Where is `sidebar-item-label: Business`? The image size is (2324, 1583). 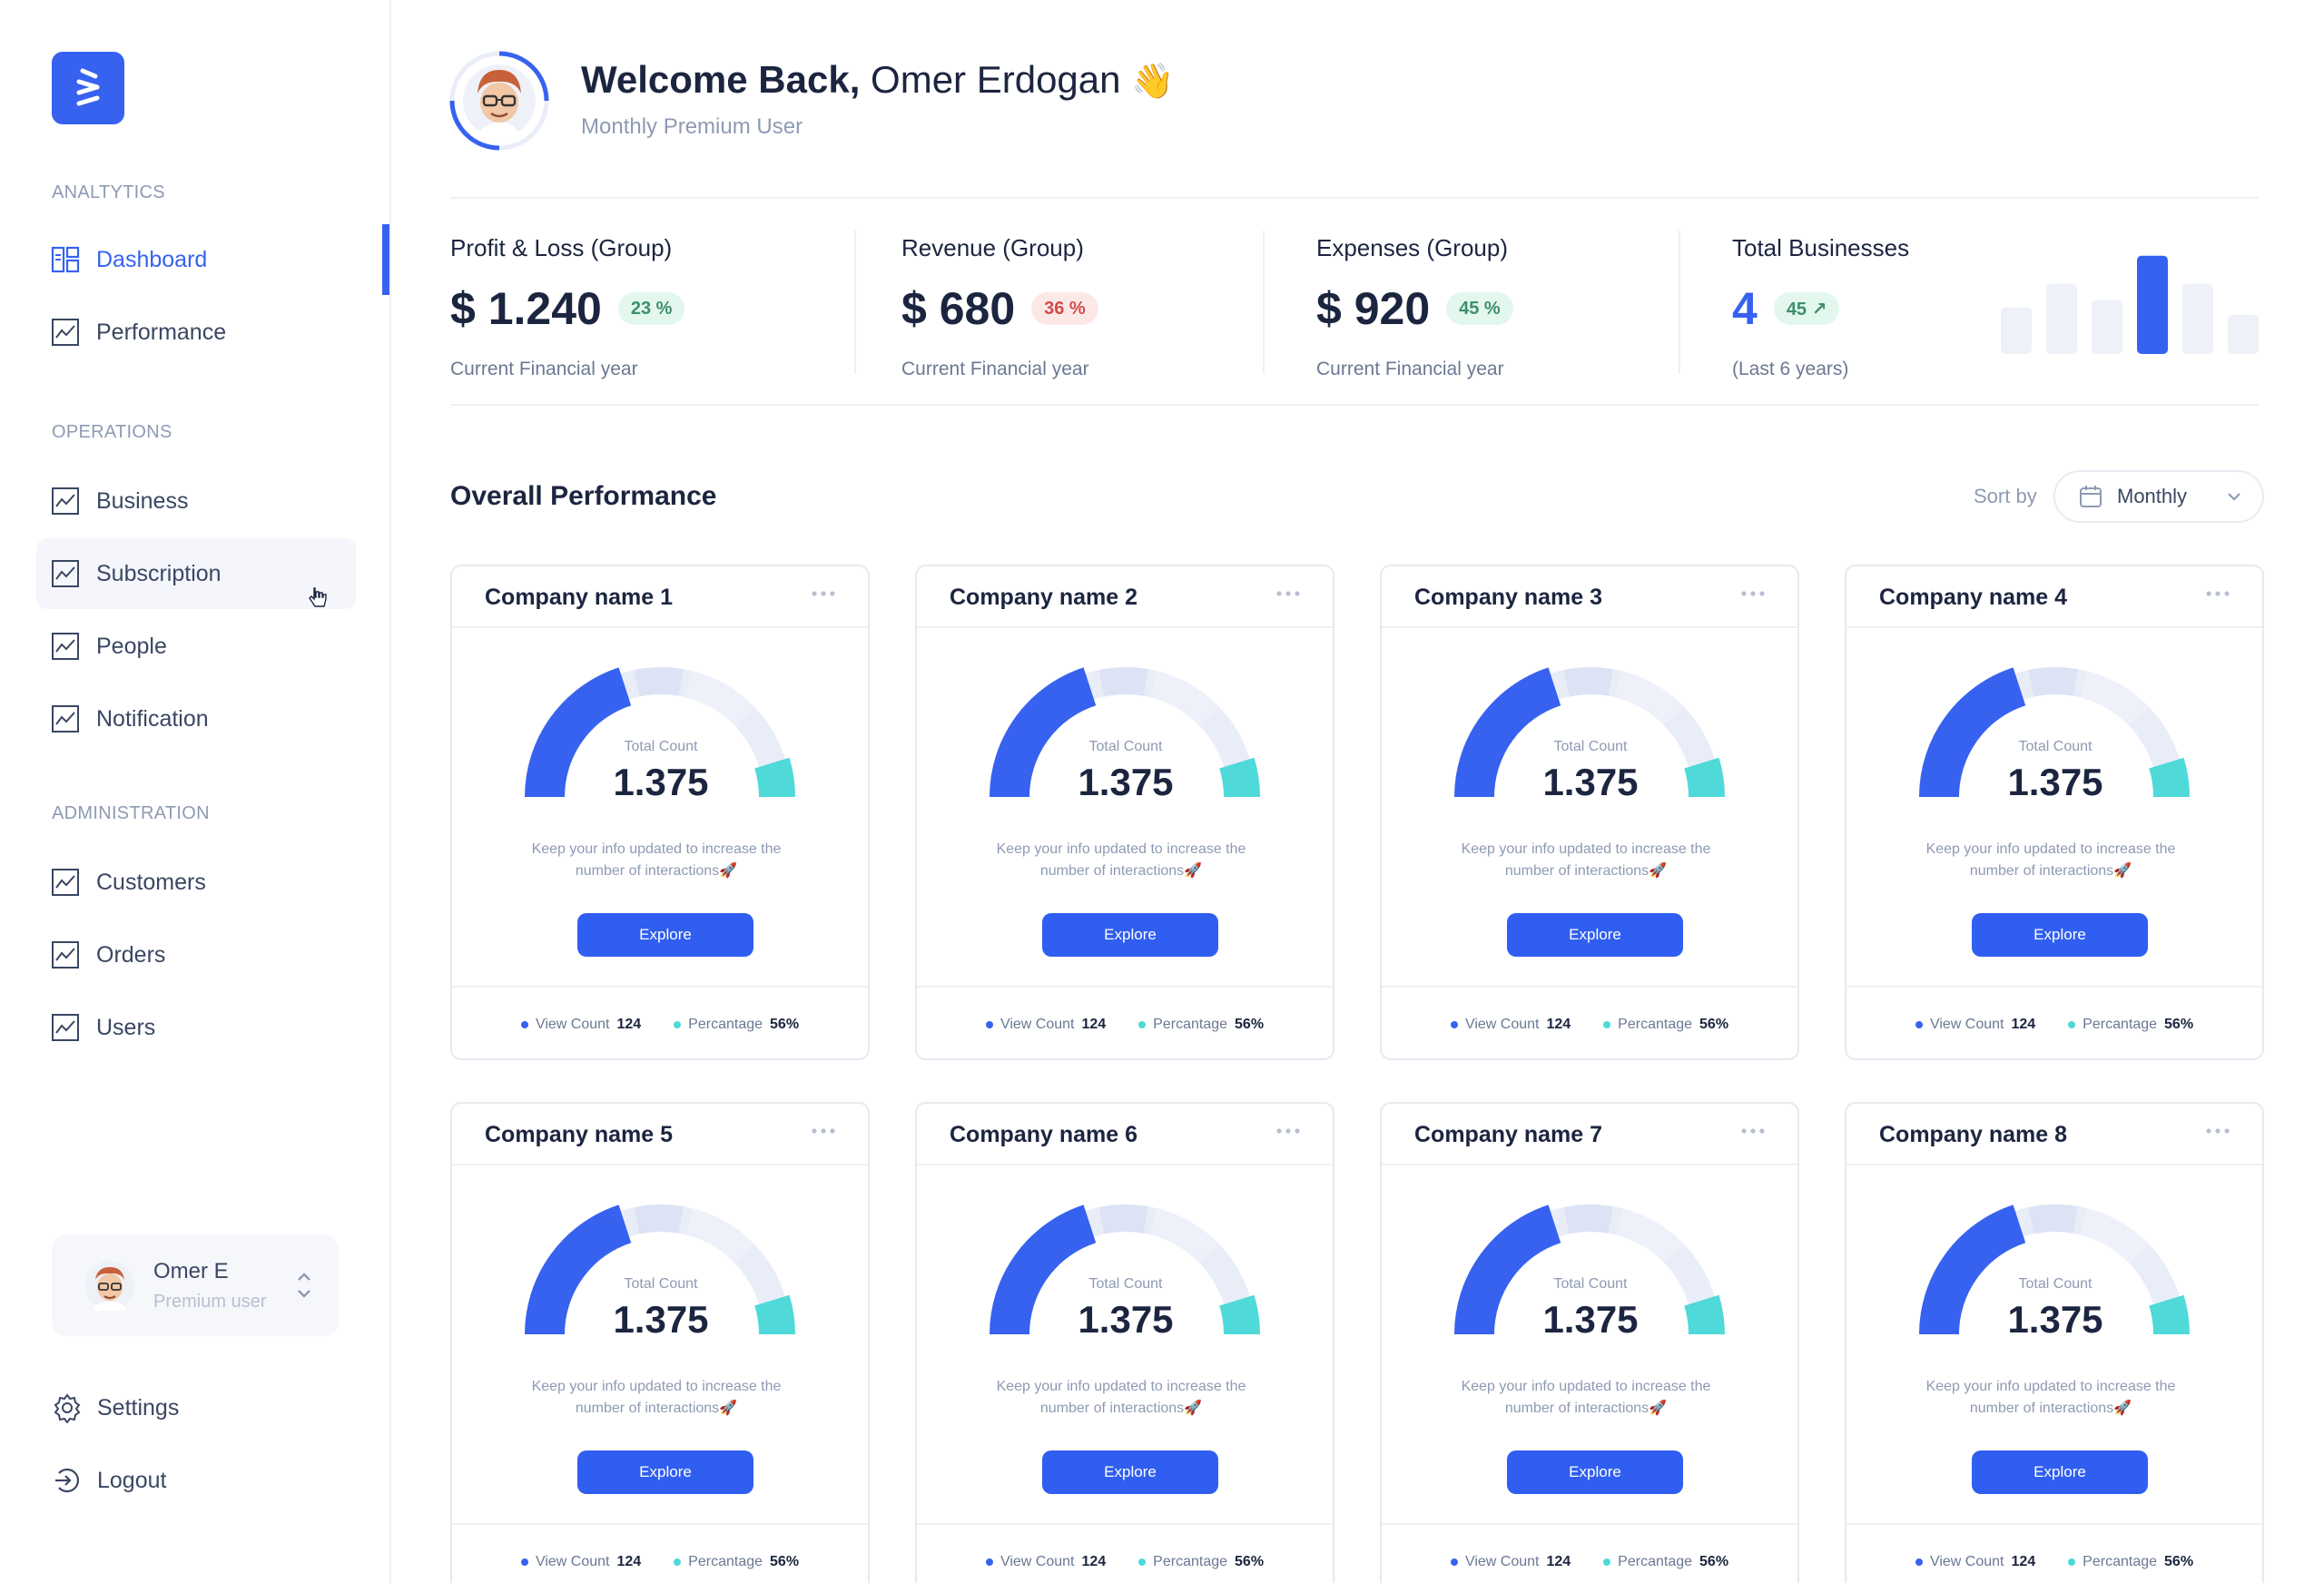
sidebar-item-label: Business is located at coordinates (142, 501).